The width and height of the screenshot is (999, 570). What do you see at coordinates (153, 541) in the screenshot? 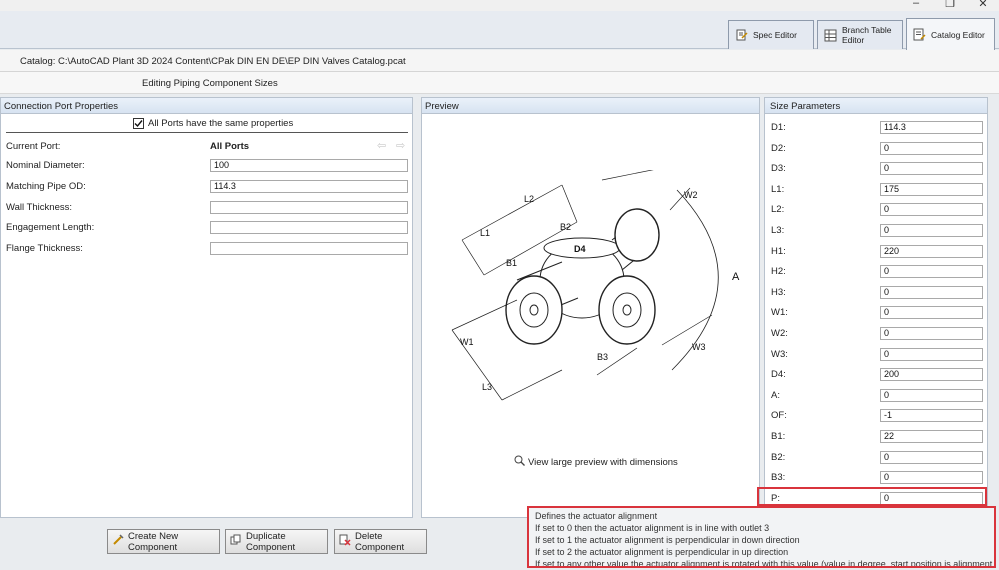
I see `button-label: Create New Component` at bounding box center [153, 541].